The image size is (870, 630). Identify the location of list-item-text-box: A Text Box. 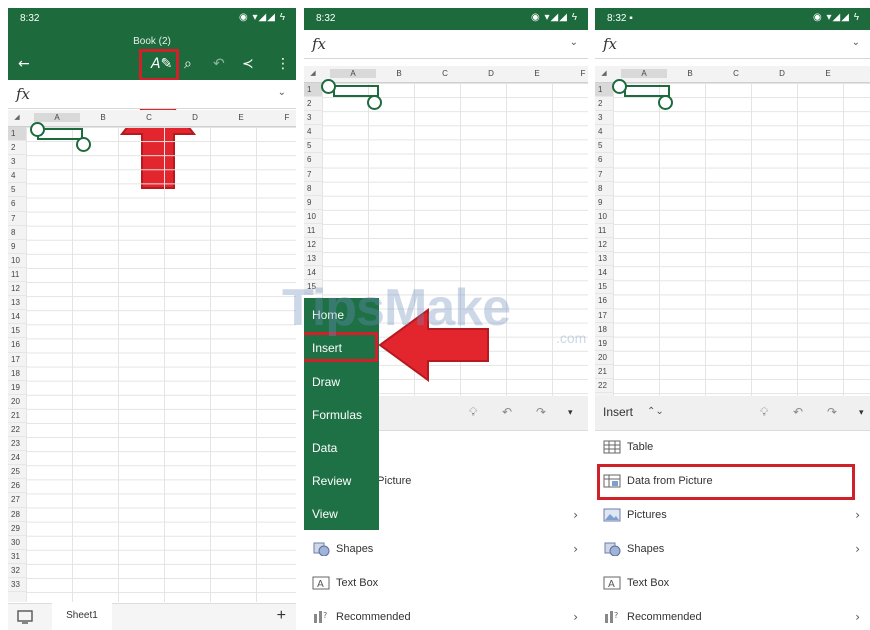
(732, 585).